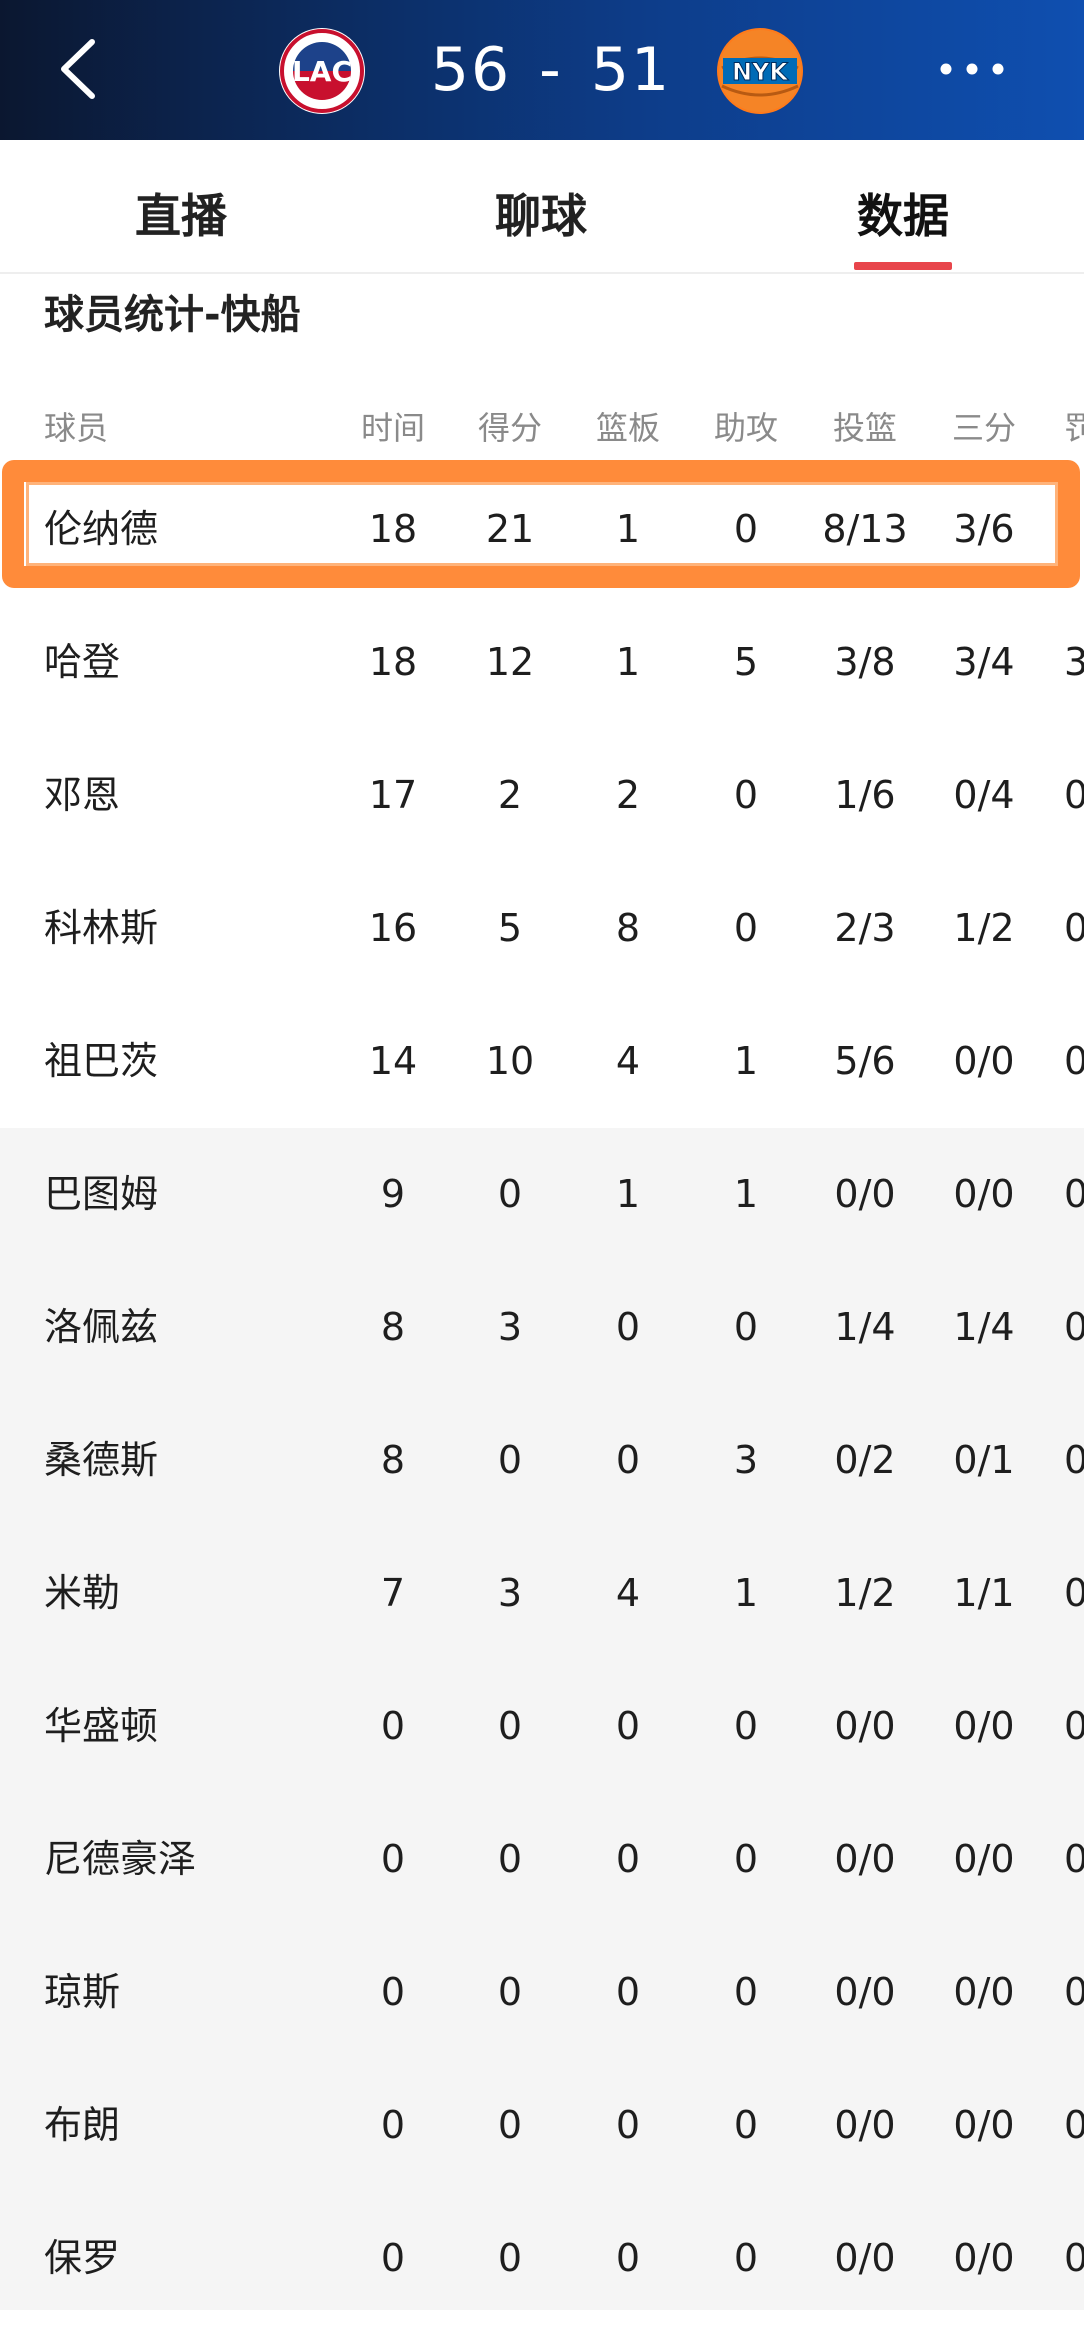  Describe the element at coordinates (984, 1460) in the screenshot. I see `stat-three-pointers: 0/1` at that location.